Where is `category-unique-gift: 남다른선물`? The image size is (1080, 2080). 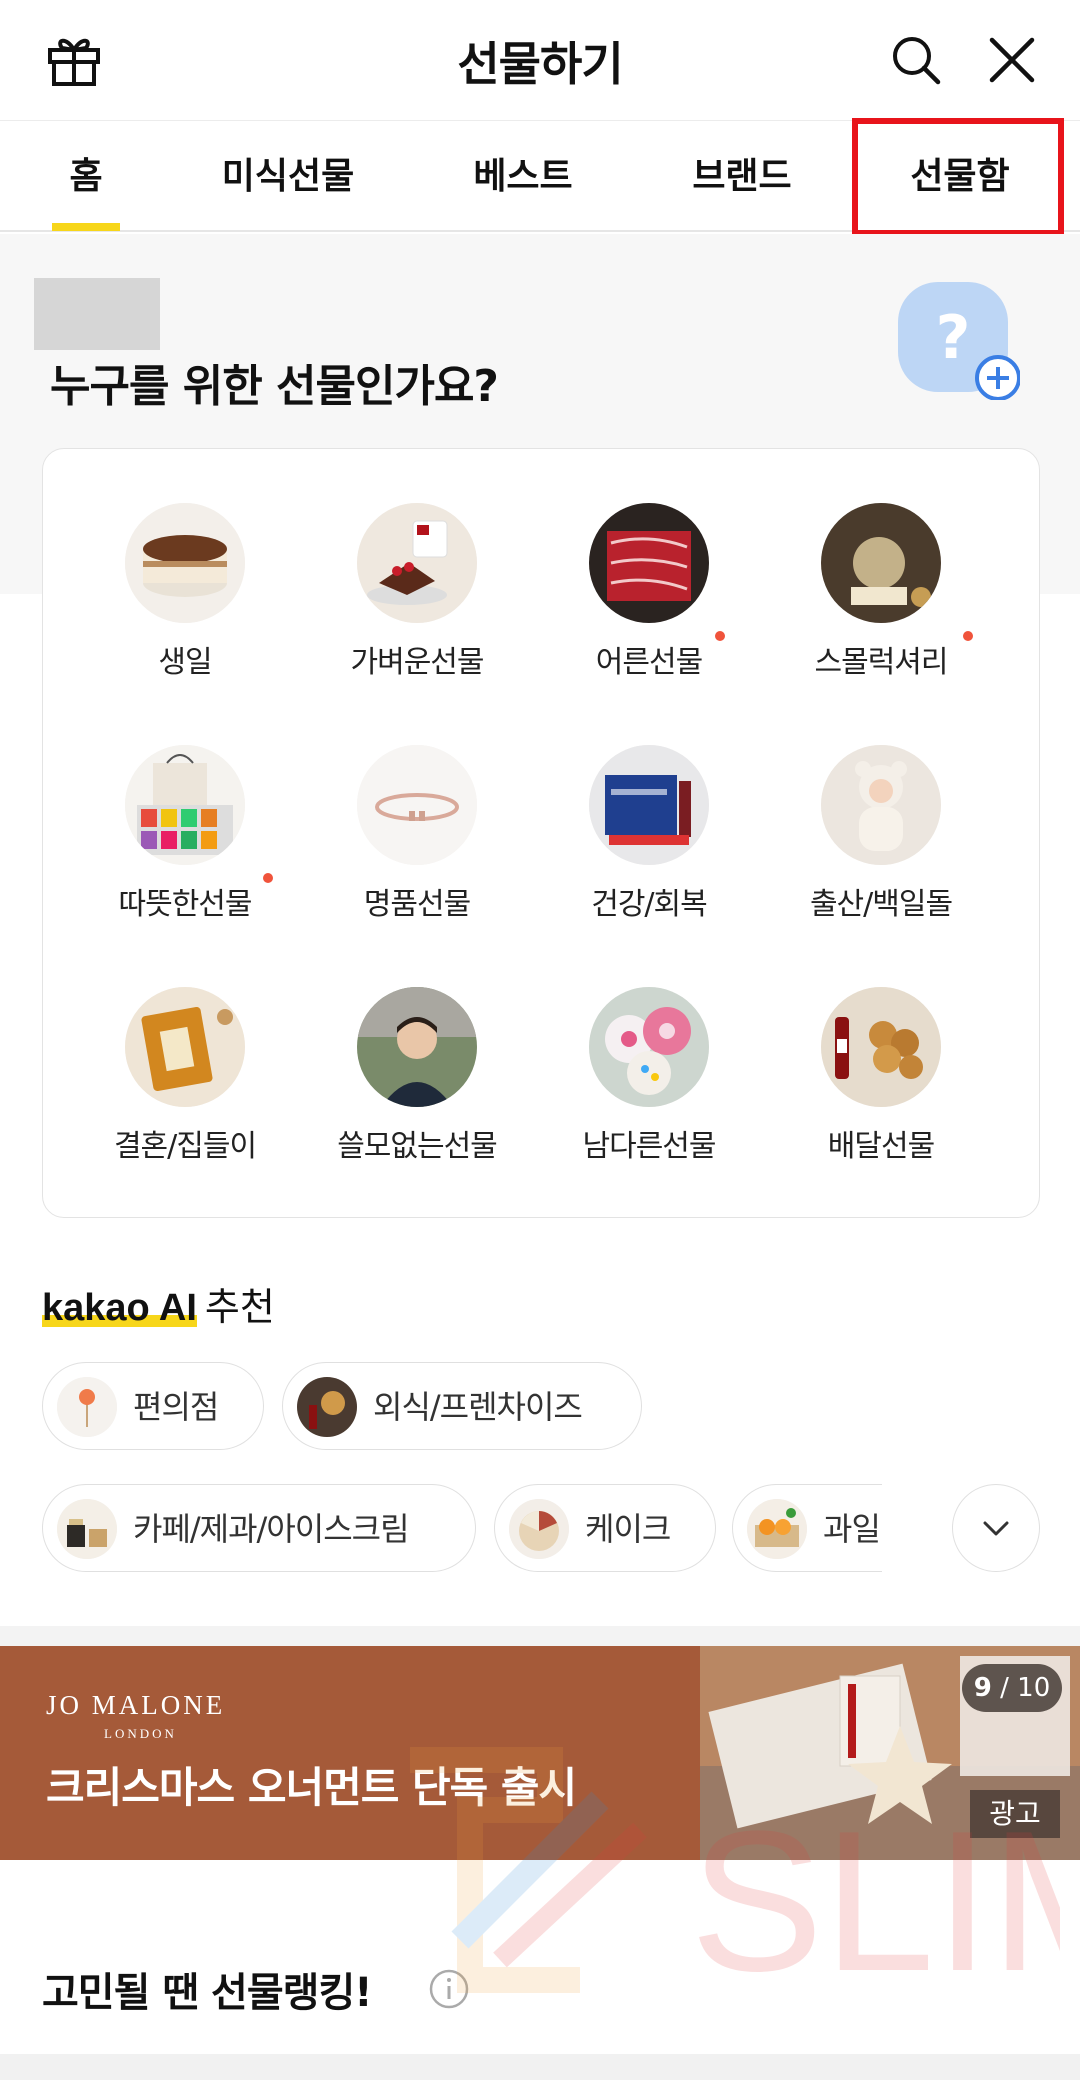
category-unique-gift: 남다른선물 is located at coordinates (649, 1087).